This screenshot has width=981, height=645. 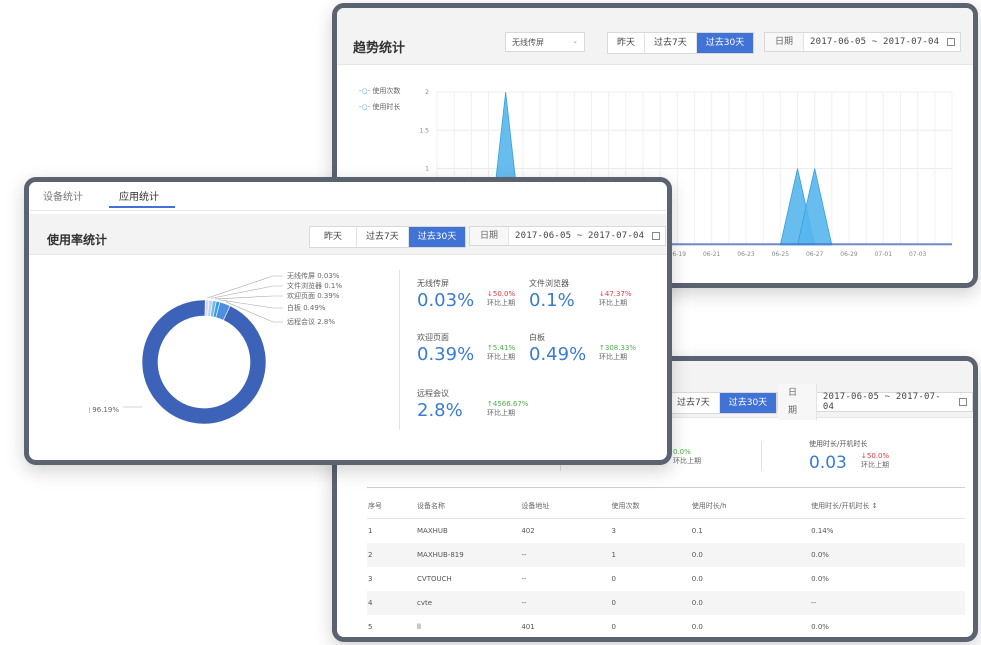 What do you see at coordinates (139, 195) in the screenshot?
I see `tab-app-stats: 应用统计` at bounding box center [139, 195].